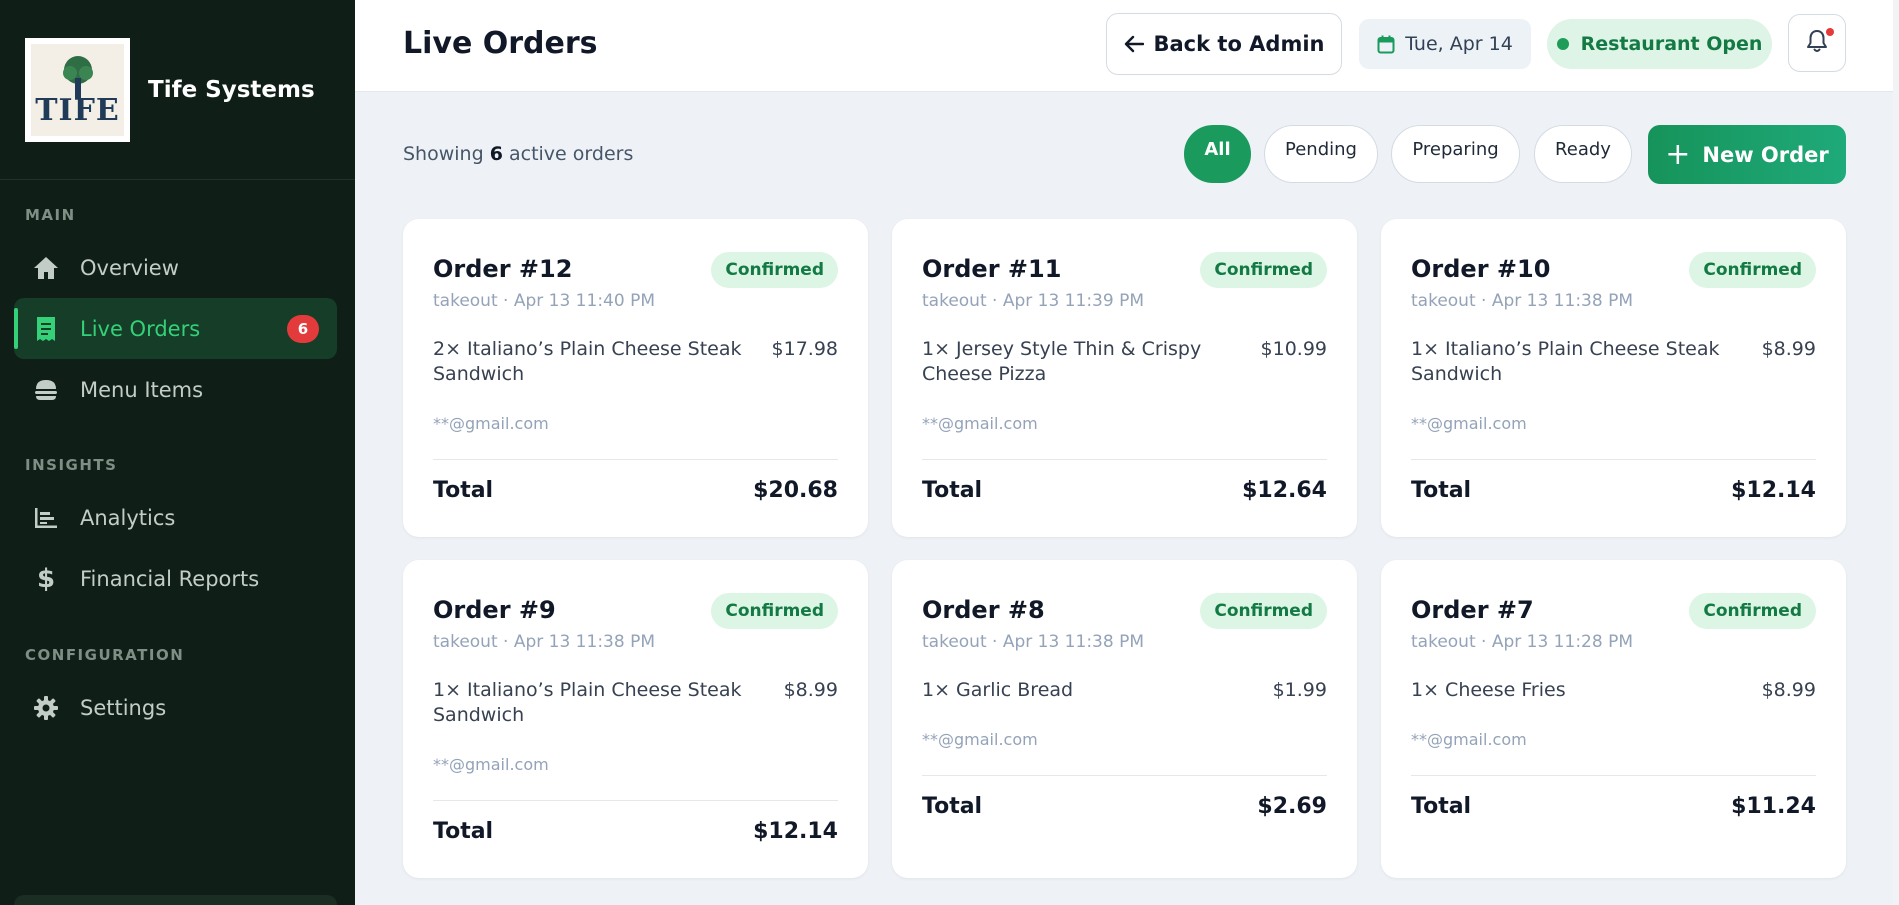 This screenshot has height=905, width=1899. Describe the element at coordinates (1678, 154) in the screenshot. I see `plus-icon: +` at that location.